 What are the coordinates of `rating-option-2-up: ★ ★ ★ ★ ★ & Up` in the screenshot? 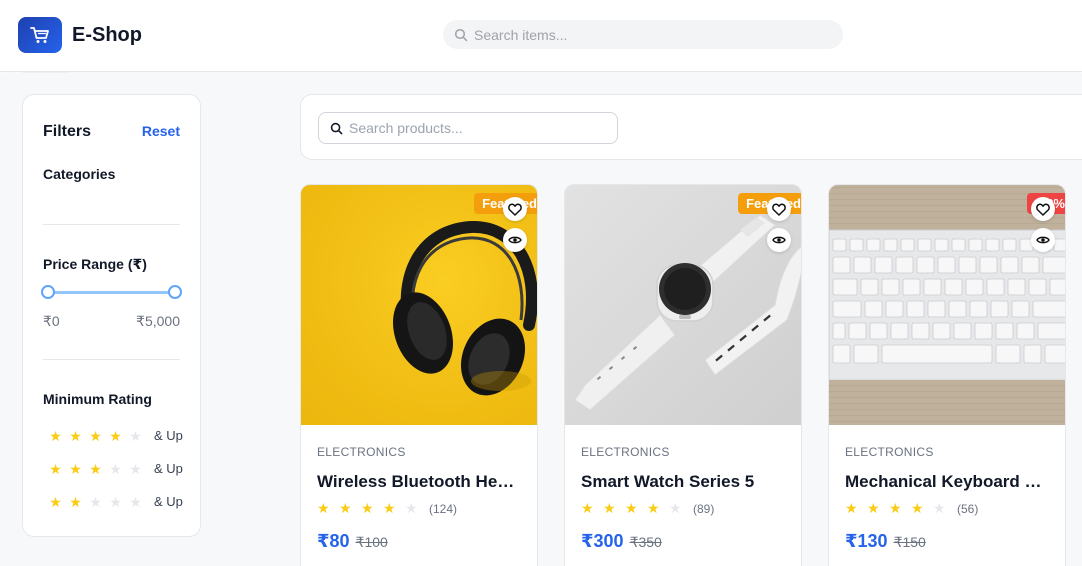 It's located at (115, 501).